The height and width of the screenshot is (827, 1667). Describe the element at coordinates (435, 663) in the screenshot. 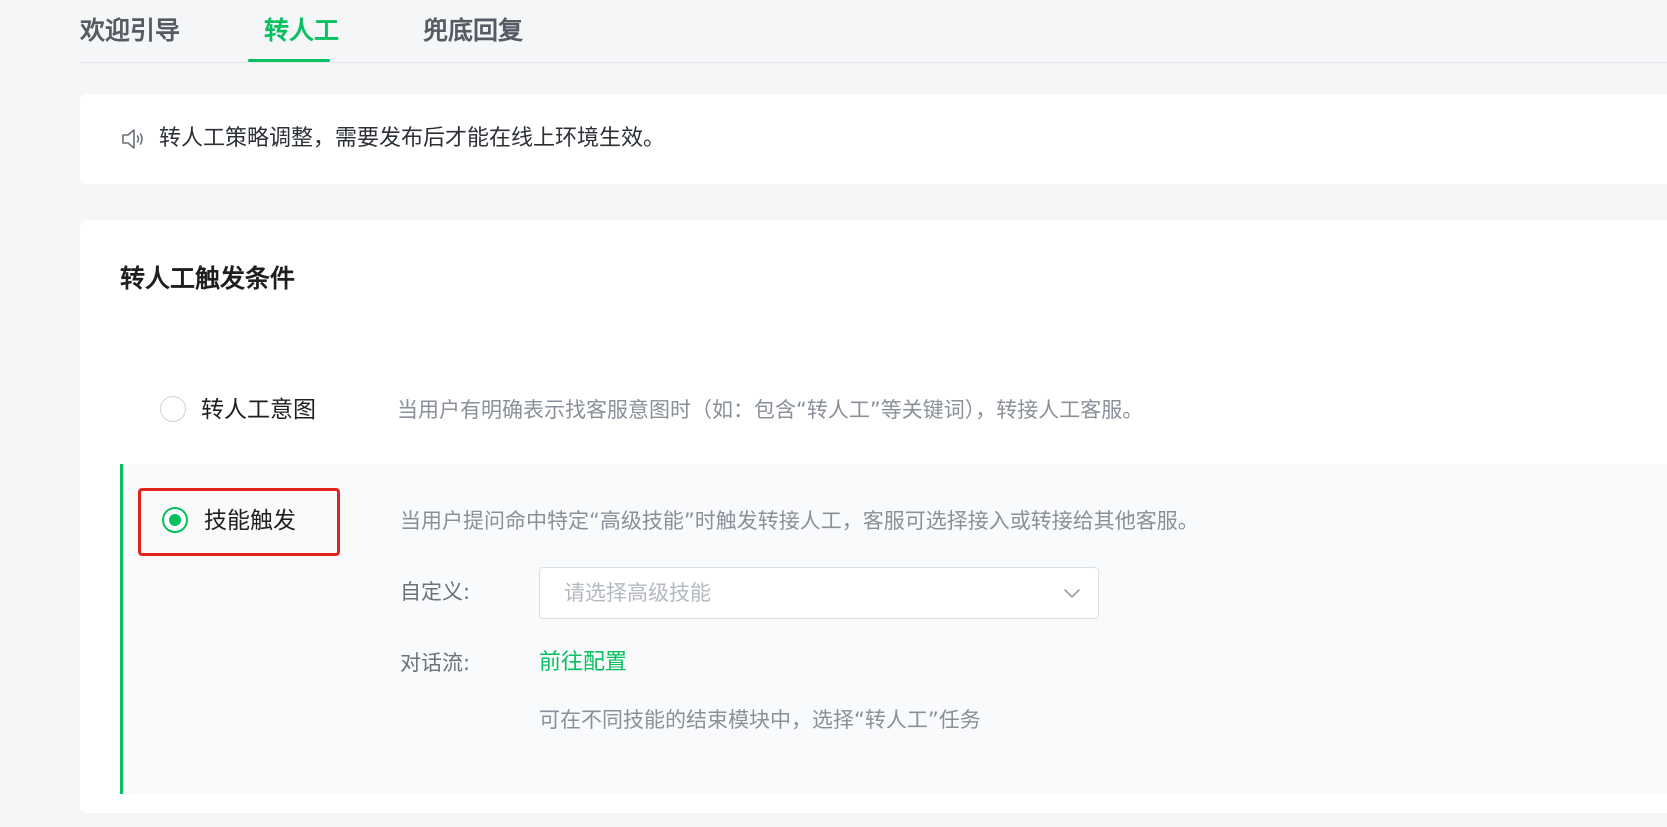

I see `dialog-flow-label: 对话流:` at that location.